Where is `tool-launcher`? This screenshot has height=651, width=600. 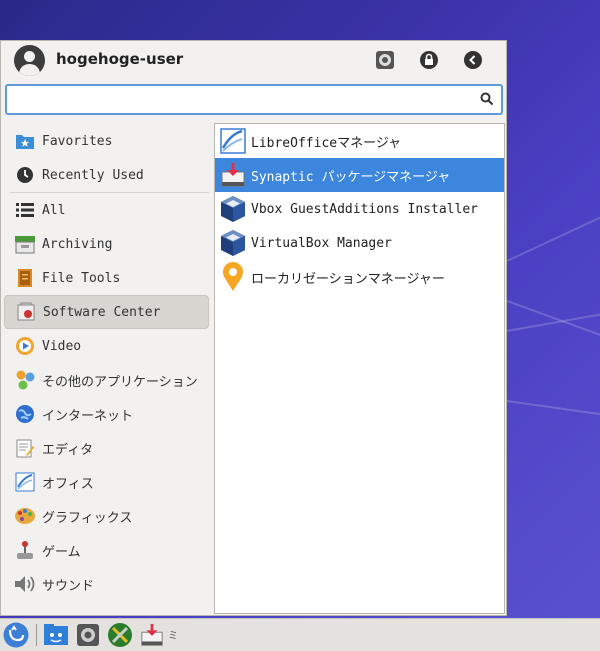
tool-launcher is located at coordinates (120, 635).